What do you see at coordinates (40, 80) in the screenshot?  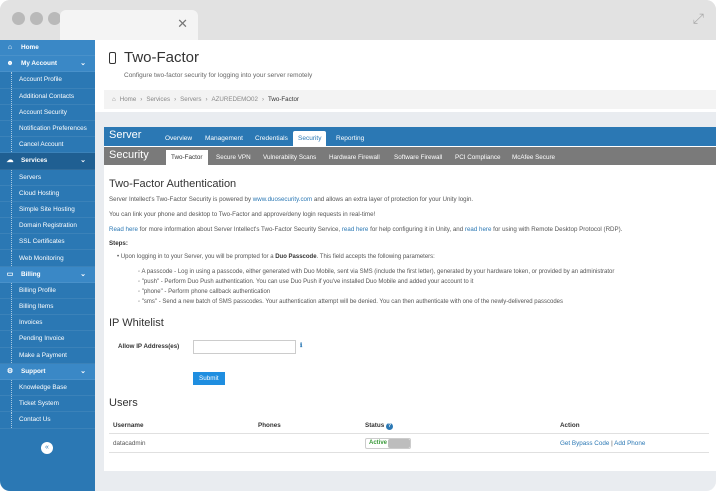 I see `sidebar-item-label: Account Profile` at bounding box center [40, 80].